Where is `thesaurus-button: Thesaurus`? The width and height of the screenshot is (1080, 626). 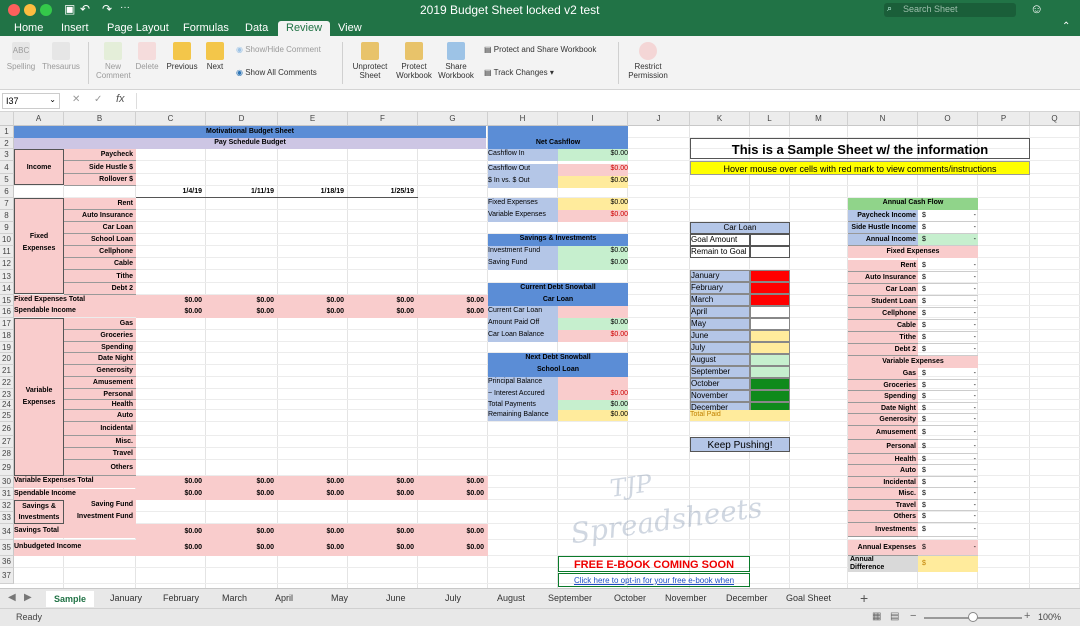 thesaurus-button: Thesaurus is located at coordinates (61, 56).